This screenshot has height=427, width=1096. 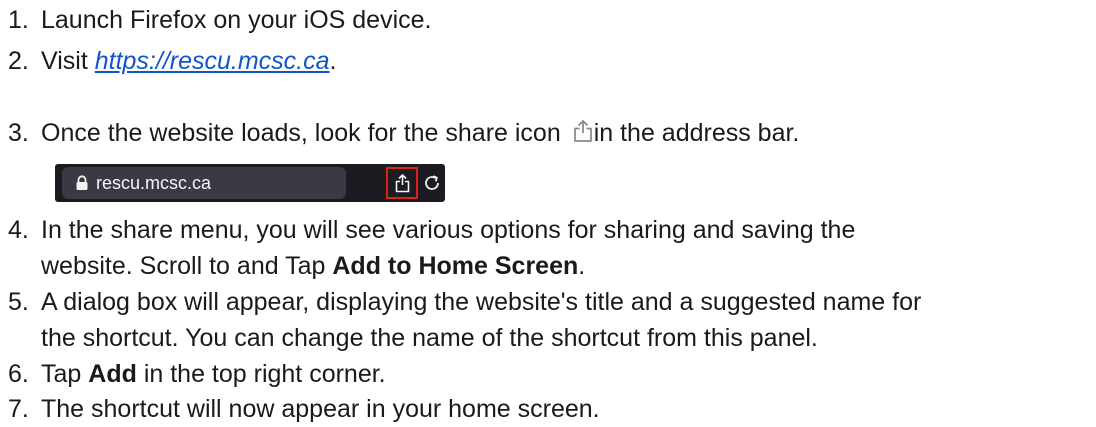 I want to click on step-number: 5., so click(x=18, y=302).